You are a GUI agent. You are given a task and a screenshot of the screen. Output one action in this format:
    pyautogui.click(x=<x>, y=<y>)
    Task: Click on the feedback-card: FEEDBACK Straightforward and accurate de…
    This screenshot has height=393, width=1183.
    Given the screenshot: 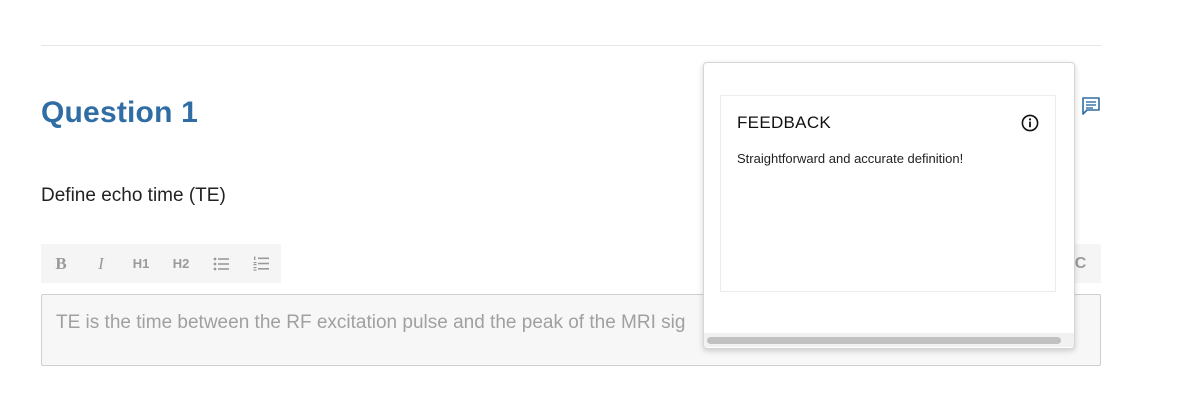 What is the action you would take?
    pyautogui.click(x=888, y=193)
    